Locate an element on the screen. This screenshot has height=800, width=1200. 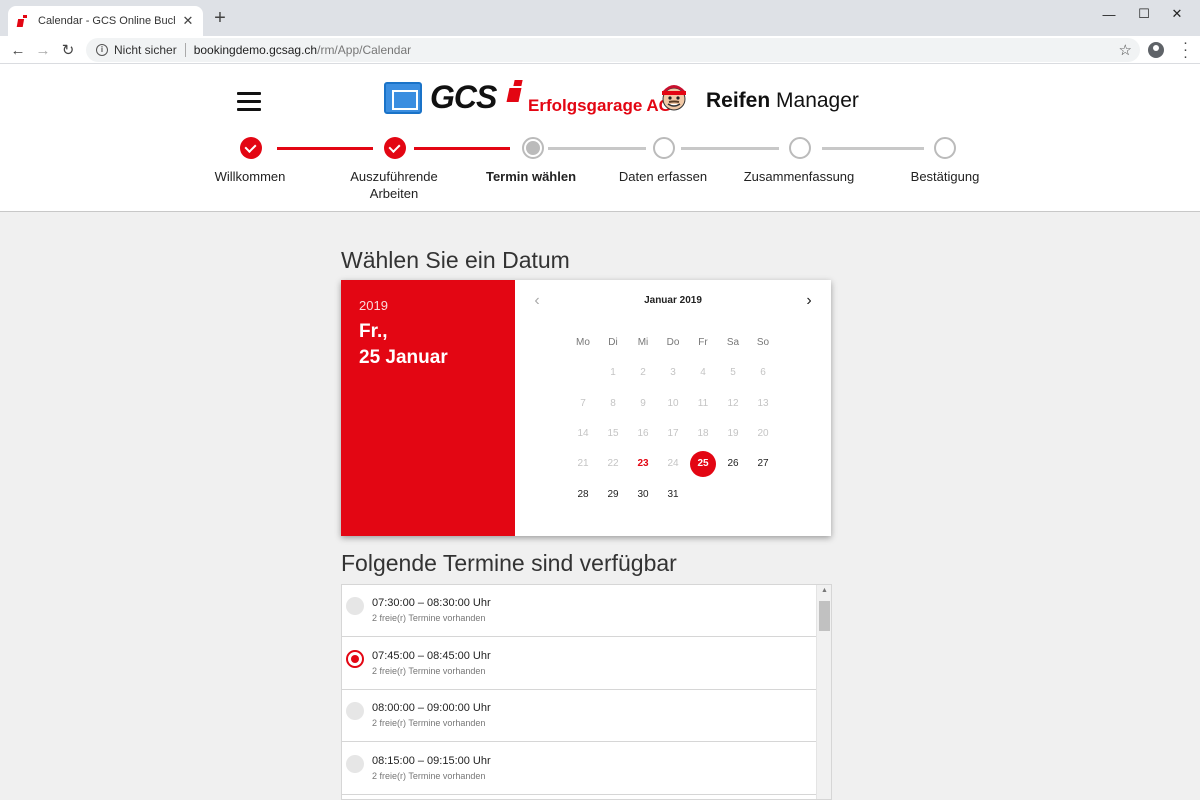
day-cell-disabled: 16 is located at coordinates (643, 434).